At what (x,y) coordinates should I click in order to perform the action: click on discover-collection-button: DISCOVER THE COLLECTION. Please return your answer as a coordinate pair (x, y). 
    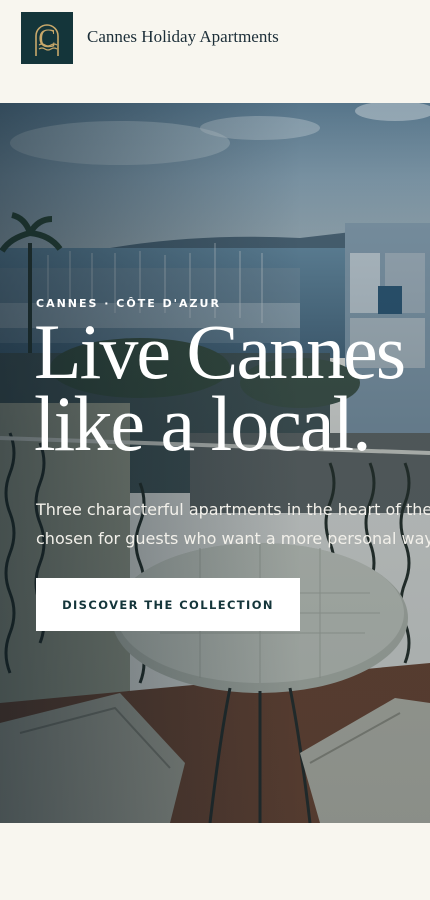
    Looking at the image, I should click on (168, 604).